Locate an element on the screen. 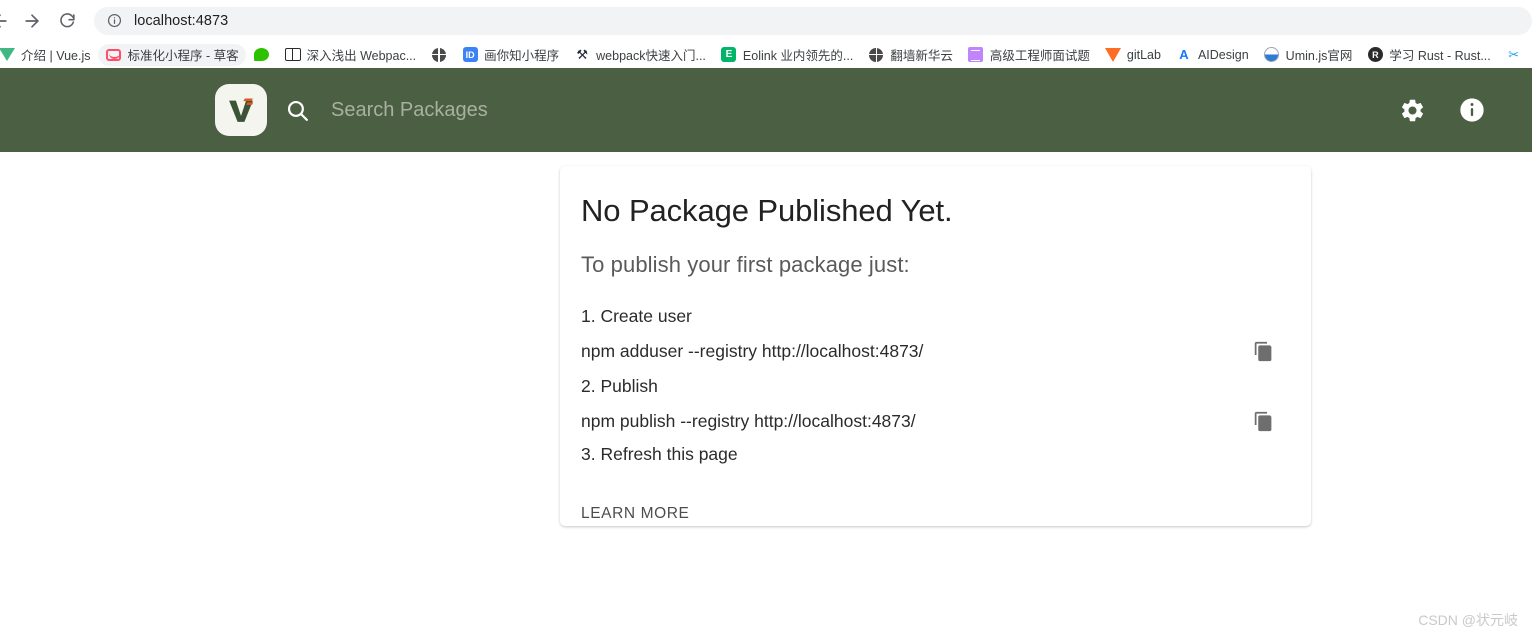 The height and width of the screenshot is (644, 1532). bookmark-label: Umin.js官网 is located at coordinates (1319, 56).